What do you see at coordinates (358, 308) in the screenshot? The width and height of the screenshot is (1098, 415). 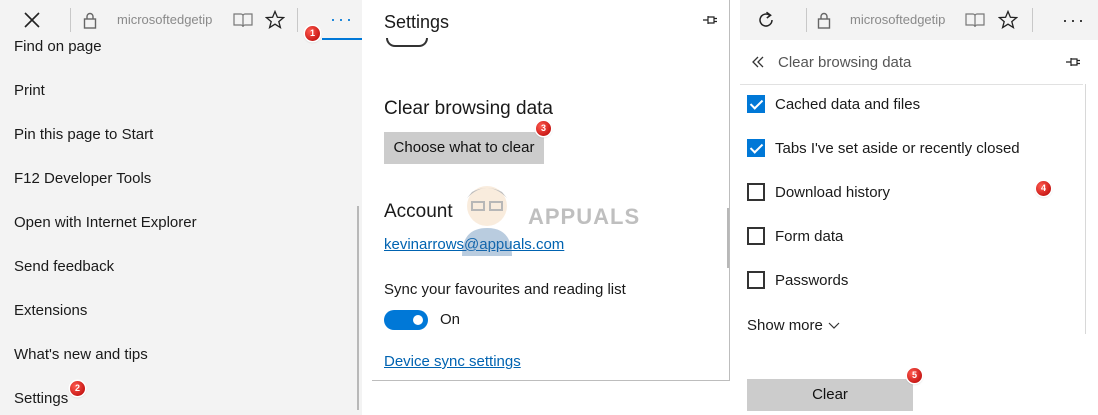 I see `menu-scrollbar` at bounding box center [358, 308].